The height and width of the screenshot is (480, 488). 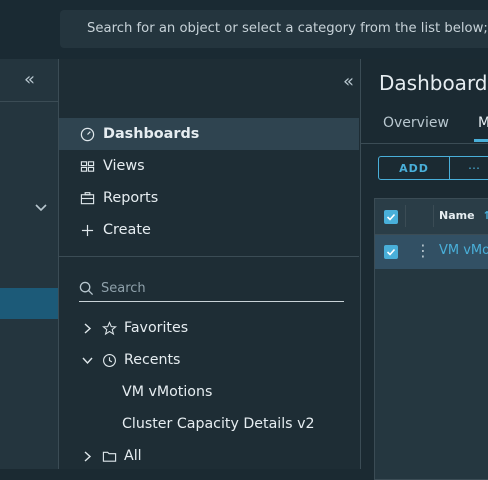 I want to click on tree-item-vm-vmotions: VM vMotions, so click(x=167, y=392).